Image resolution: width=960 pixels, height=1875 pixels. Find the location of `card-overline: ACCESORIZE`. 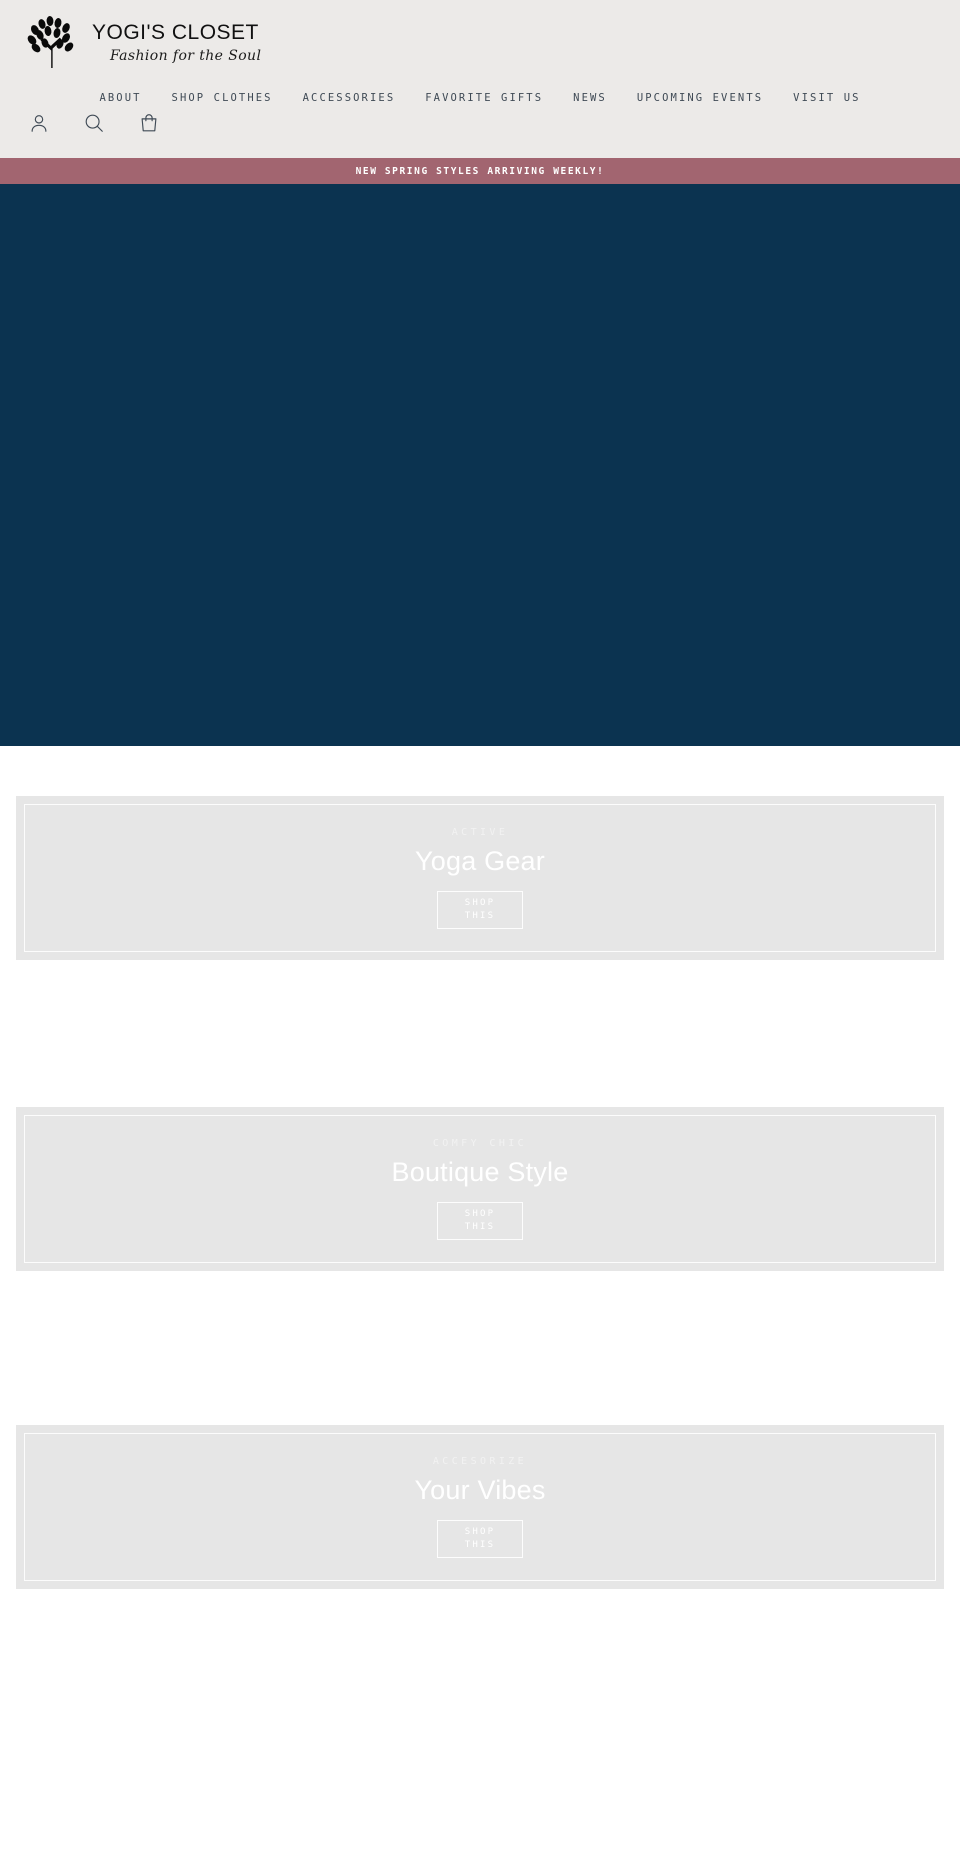

card-overline: ACCESORIZE is located at coordinates (480, 1461).